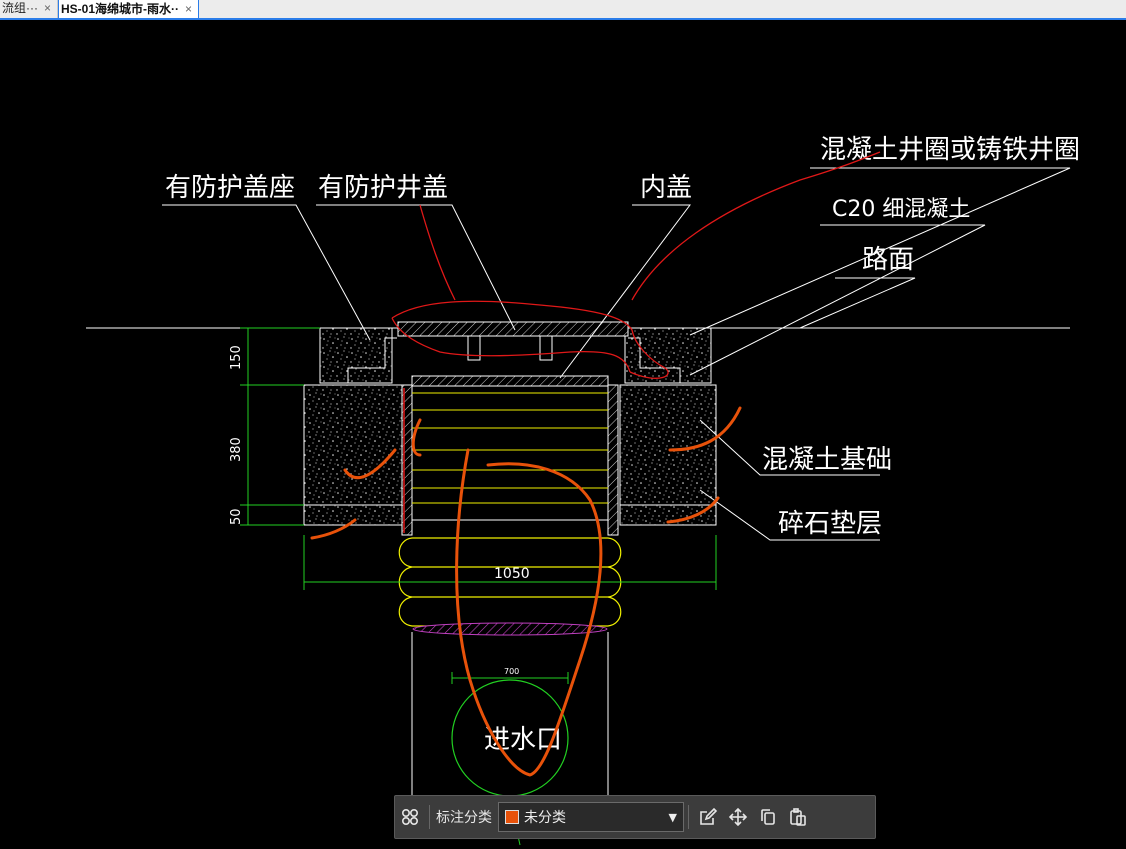 The image size is (1126, 849). What do you see at coordinates (768, 817) in the screenshot?
I see `copy-icon` at bounding box center [768, 817].